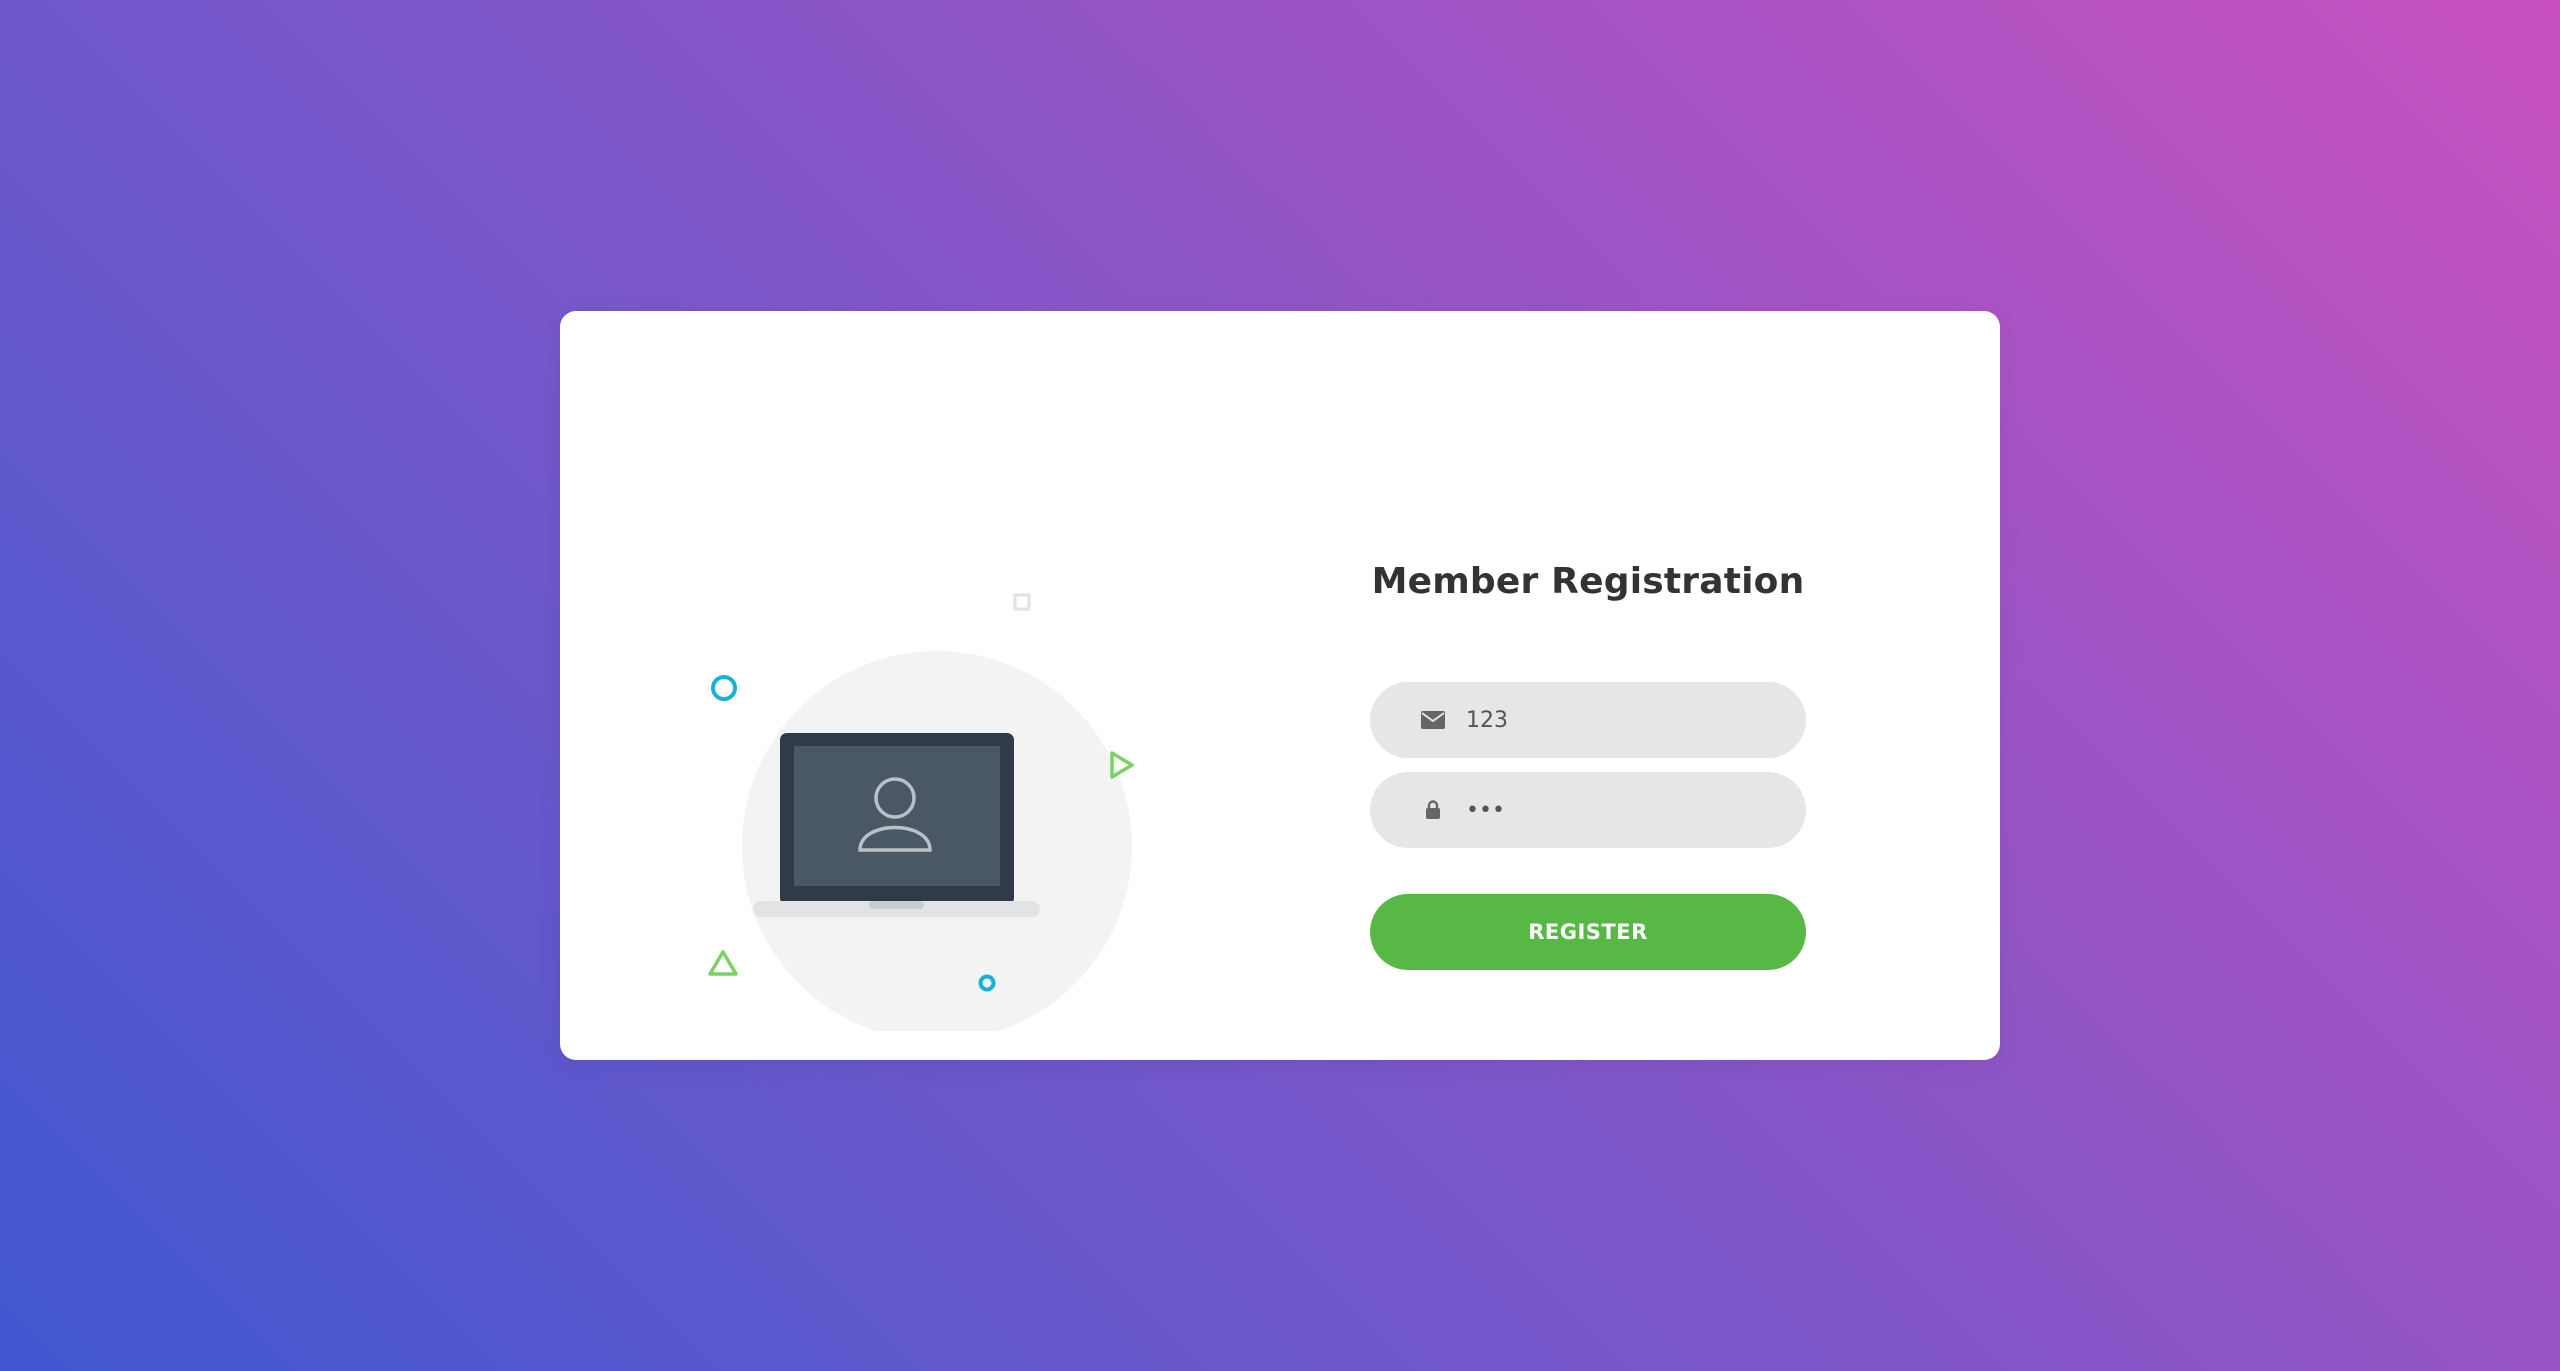  I want to click on password-field, so click(1588, 810).